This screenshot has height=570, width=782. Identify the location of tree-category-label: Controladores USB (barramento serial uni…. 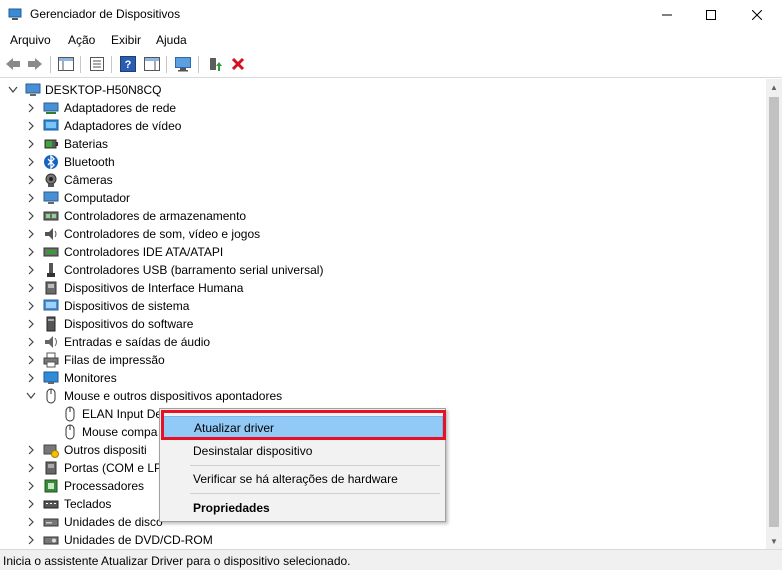
(194, 270).